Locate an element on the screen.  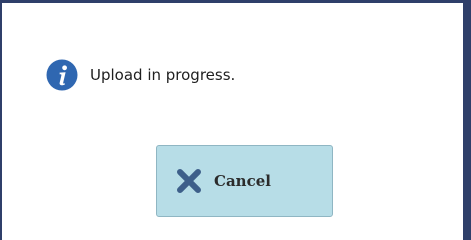
close-x-icon is located at coordinates (189, 181).